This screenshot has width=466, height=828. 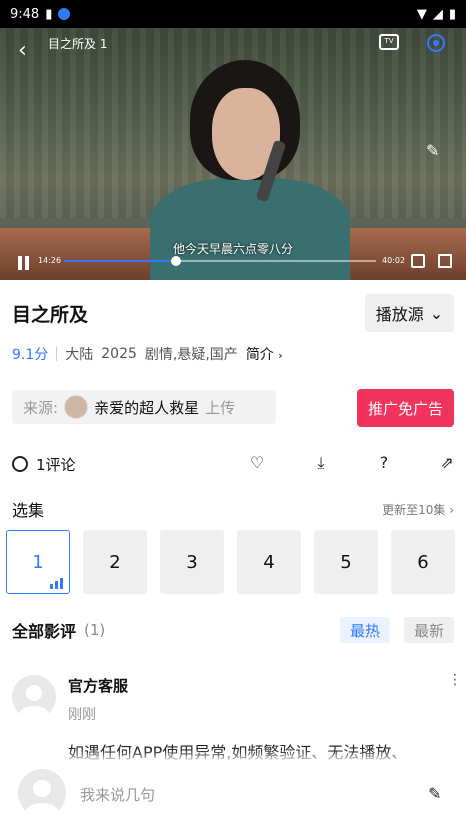 I want to click on comment-input: 我来说几句, so click(x=117, y=794).